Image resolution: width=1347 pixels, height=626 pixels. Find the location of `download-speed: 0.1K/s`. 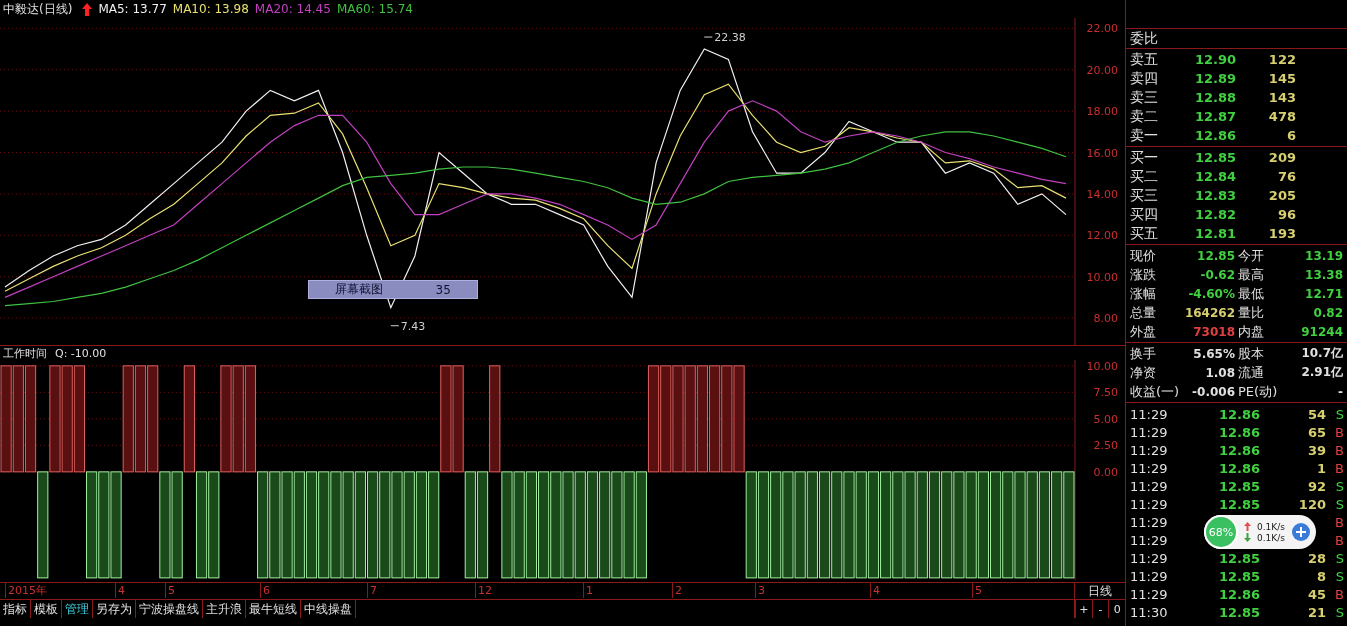

download-speed: 0.1K/s is located at coordinates (1271, 537).